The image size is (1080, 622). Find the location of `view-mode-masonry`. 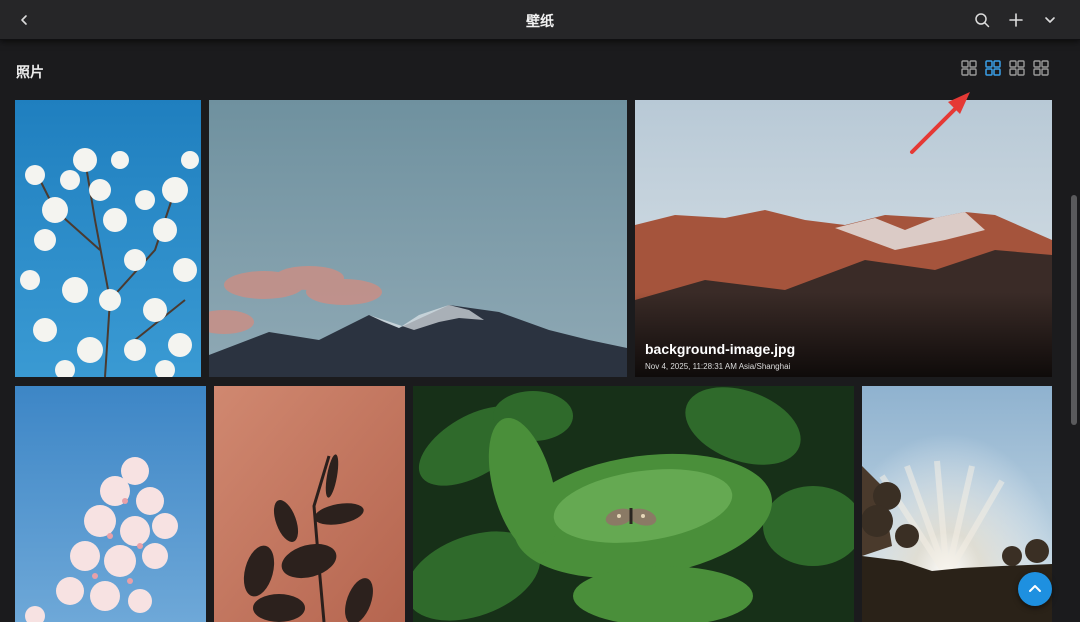

view-mode-masonry is located at coordinates (993, 68).